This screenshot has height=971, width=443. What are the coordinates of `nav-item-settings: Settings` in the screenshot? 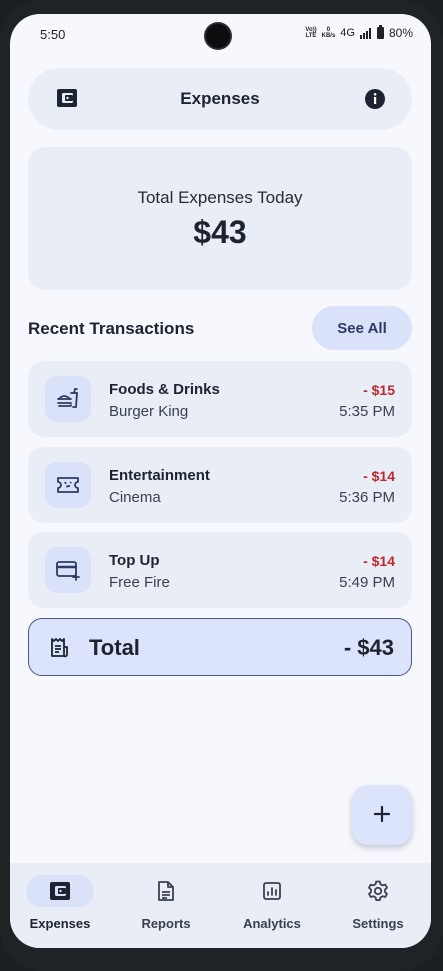 It's located at (378, 903).